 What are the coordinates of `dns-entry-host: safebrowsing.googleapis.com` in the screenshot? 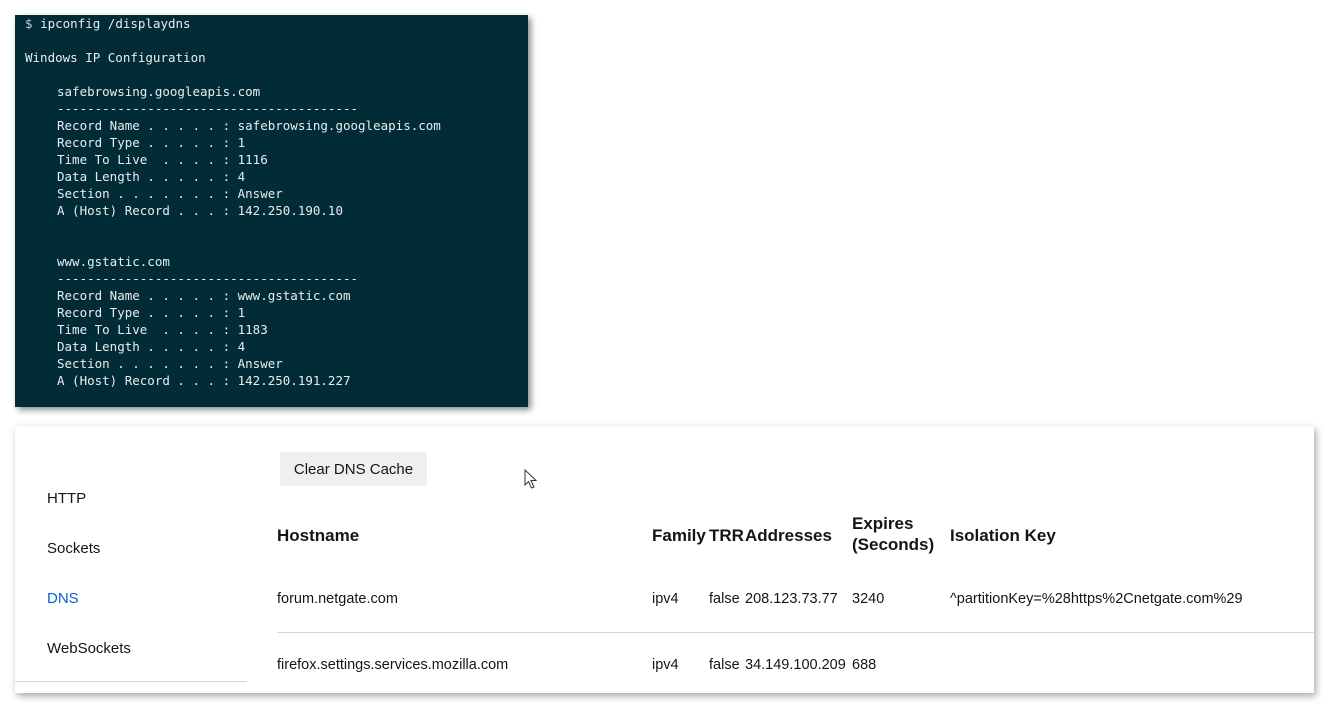 It's located at (159, 91).